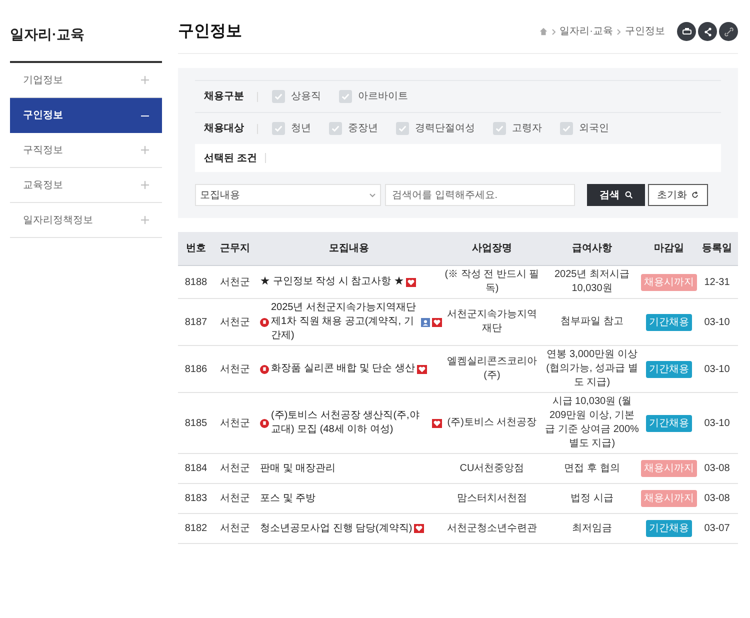 The image size is (750, 618). Describe the element at coordinates (592, 499) in the screenshot. I see `table-cell-text: 법정 시급` at that location.